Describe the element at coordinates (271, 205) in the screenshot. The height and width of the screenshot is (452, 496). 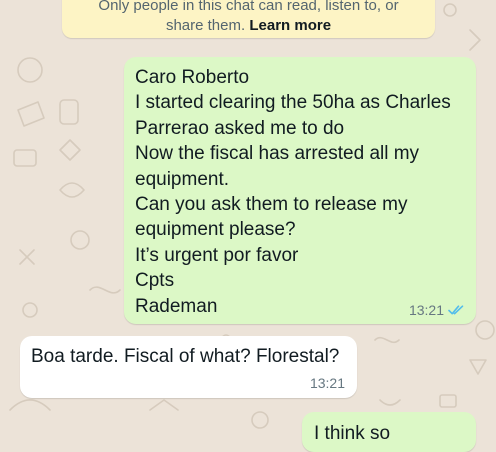
I see `message-line: Can you ask them to release my` at that location.